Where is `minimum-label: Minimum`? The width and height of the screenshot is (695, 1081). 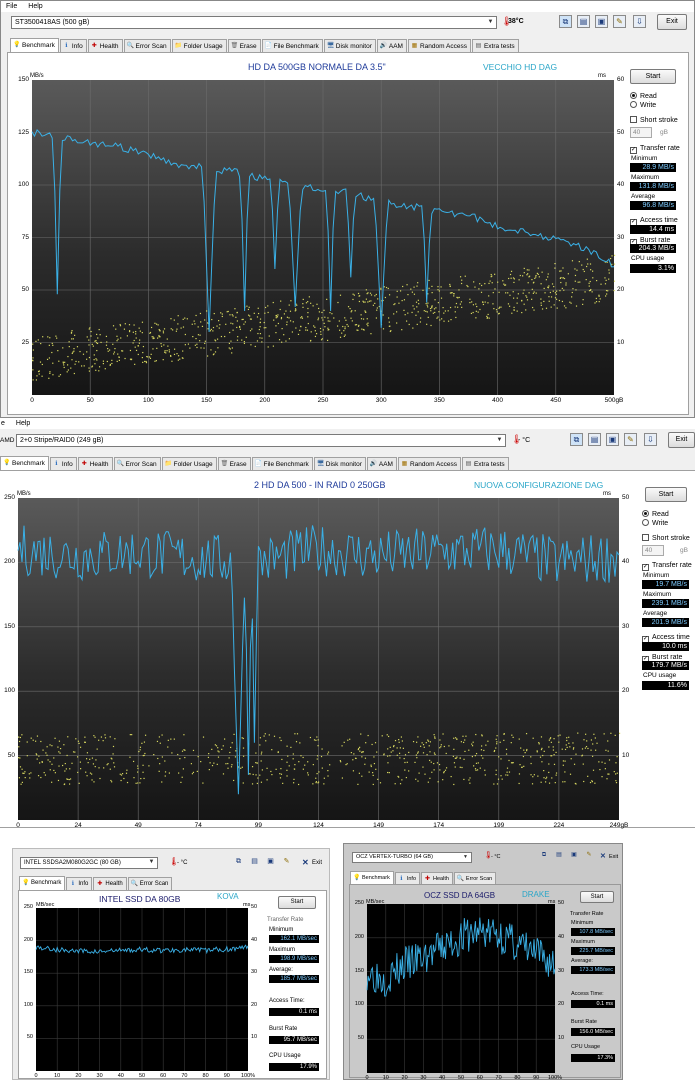
minimum-label: Minimum is located at coordinates (582, 923).